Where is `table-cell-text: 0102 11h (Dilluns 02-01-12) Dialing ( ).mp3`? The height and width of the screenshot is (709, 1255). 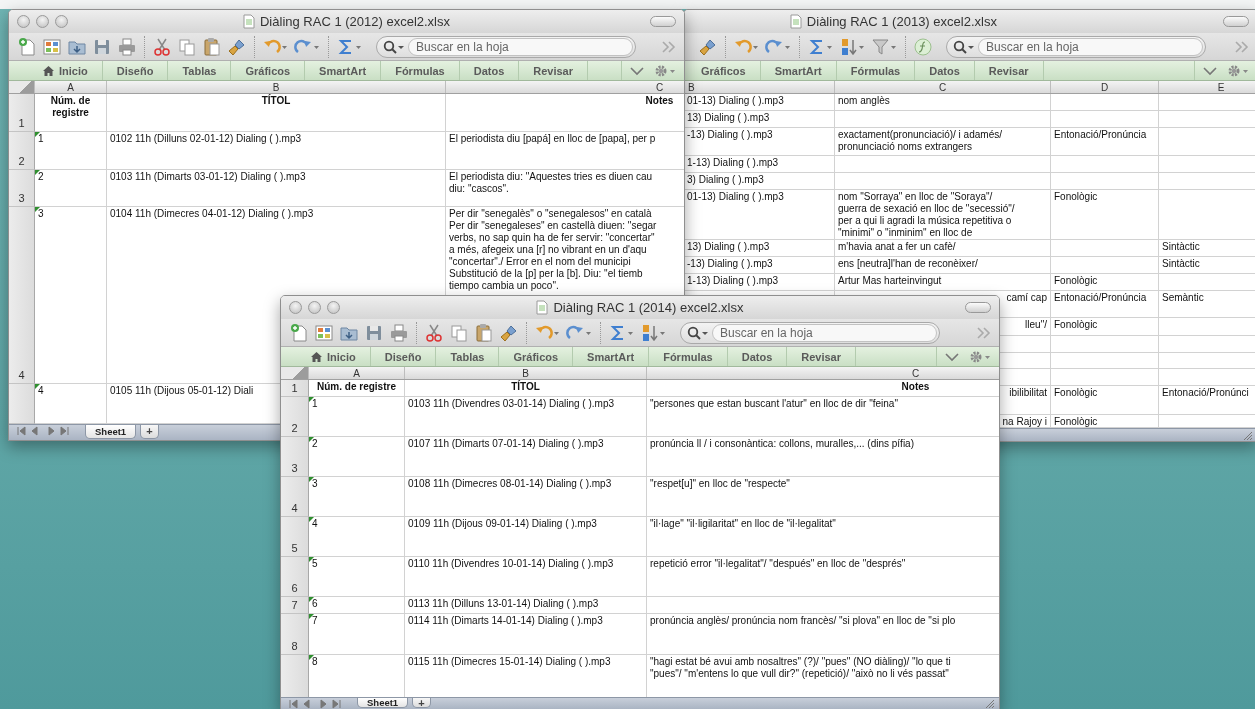
table-cell-text: 0102 11h (Dilluns 02-01-12) Dialing ( ).mp3 is located at coordinates (206, 139).